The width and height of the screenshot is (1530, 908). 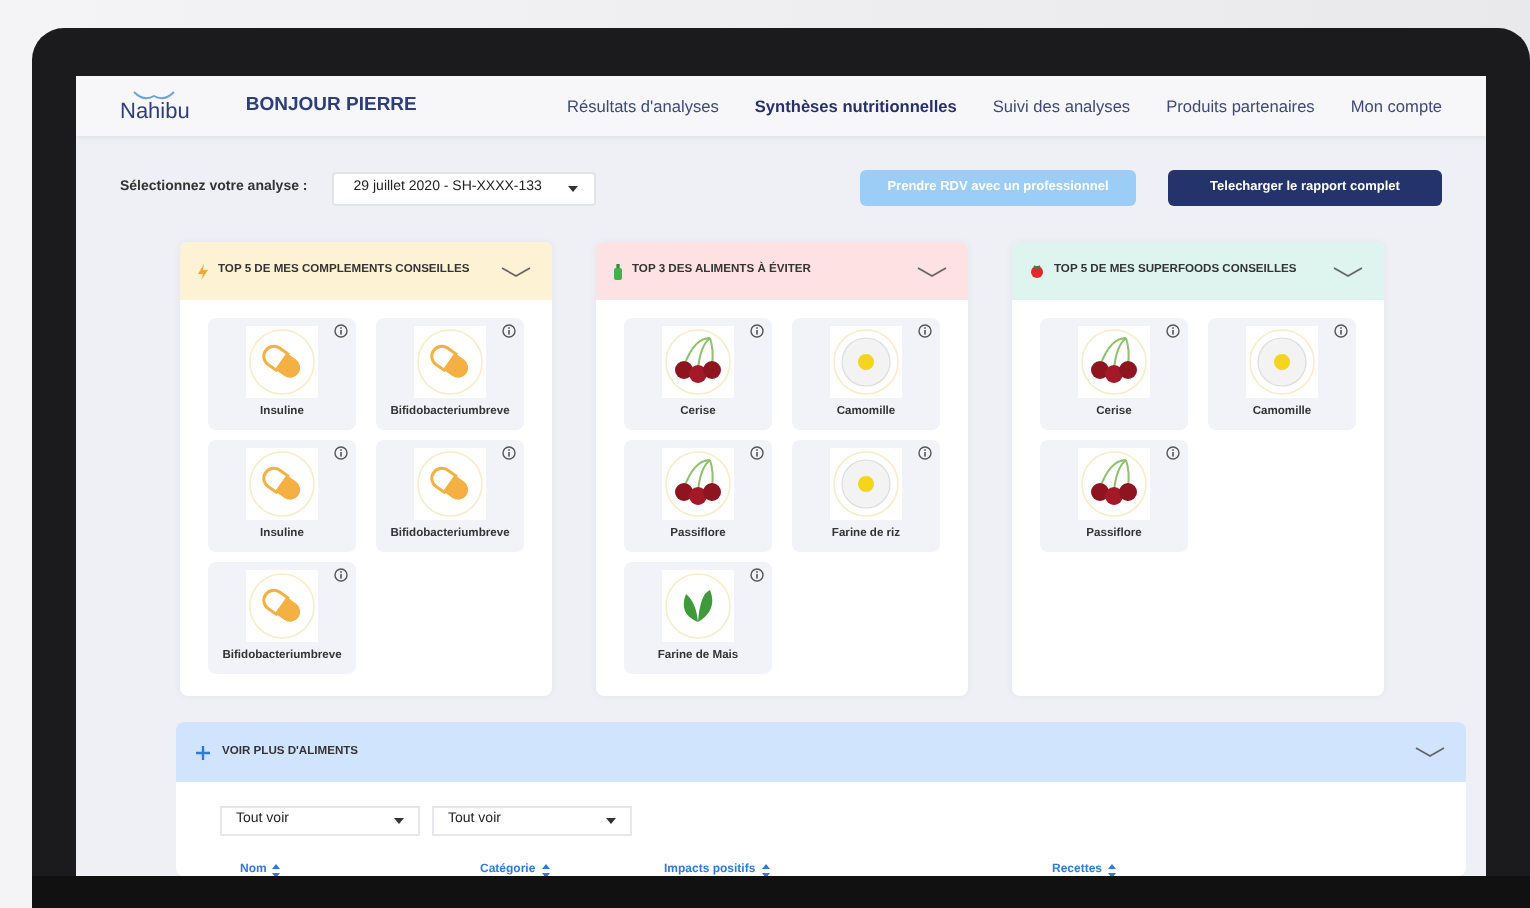 What do you see at coordinates (203, 271) in the screenshot?
I see `bolt-icon` at bounding box center [203, 271].